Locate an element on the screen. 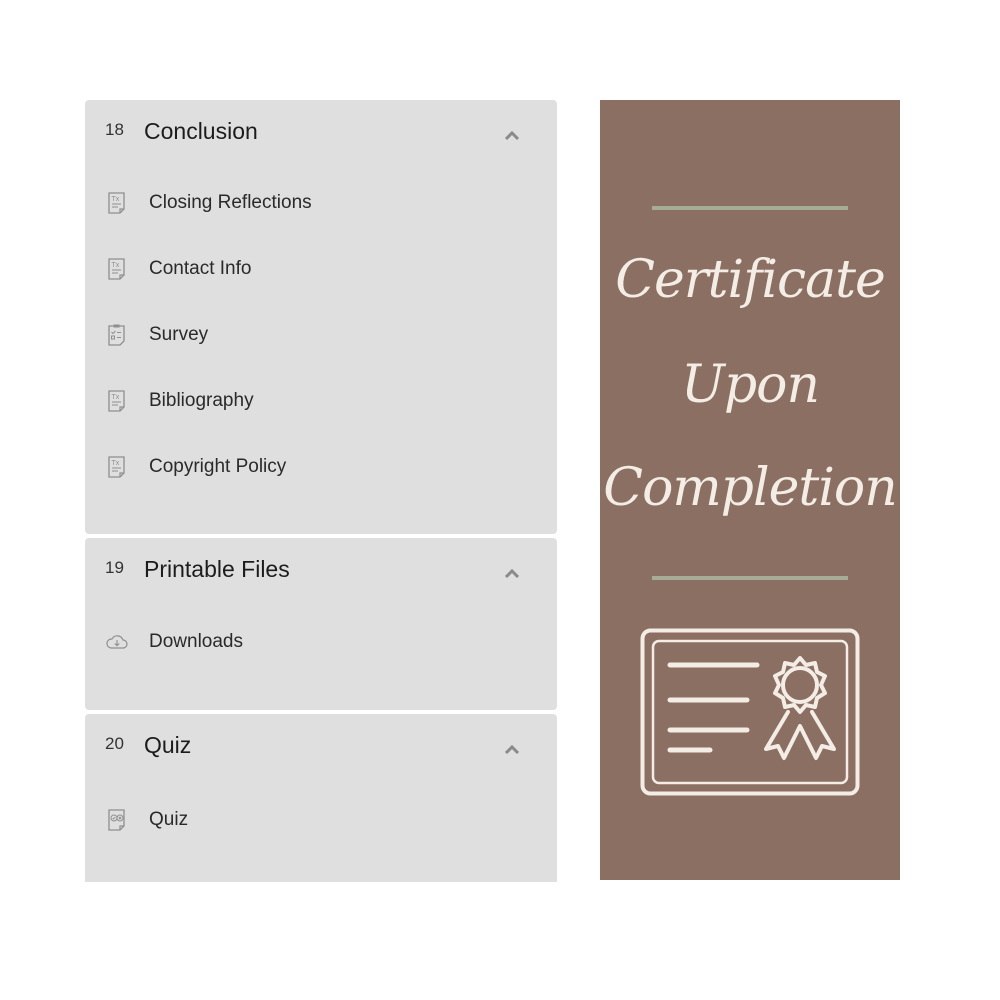 The width and height of the screenshot is (1000, 1000). top-divider is located at coordinates (750, 208).